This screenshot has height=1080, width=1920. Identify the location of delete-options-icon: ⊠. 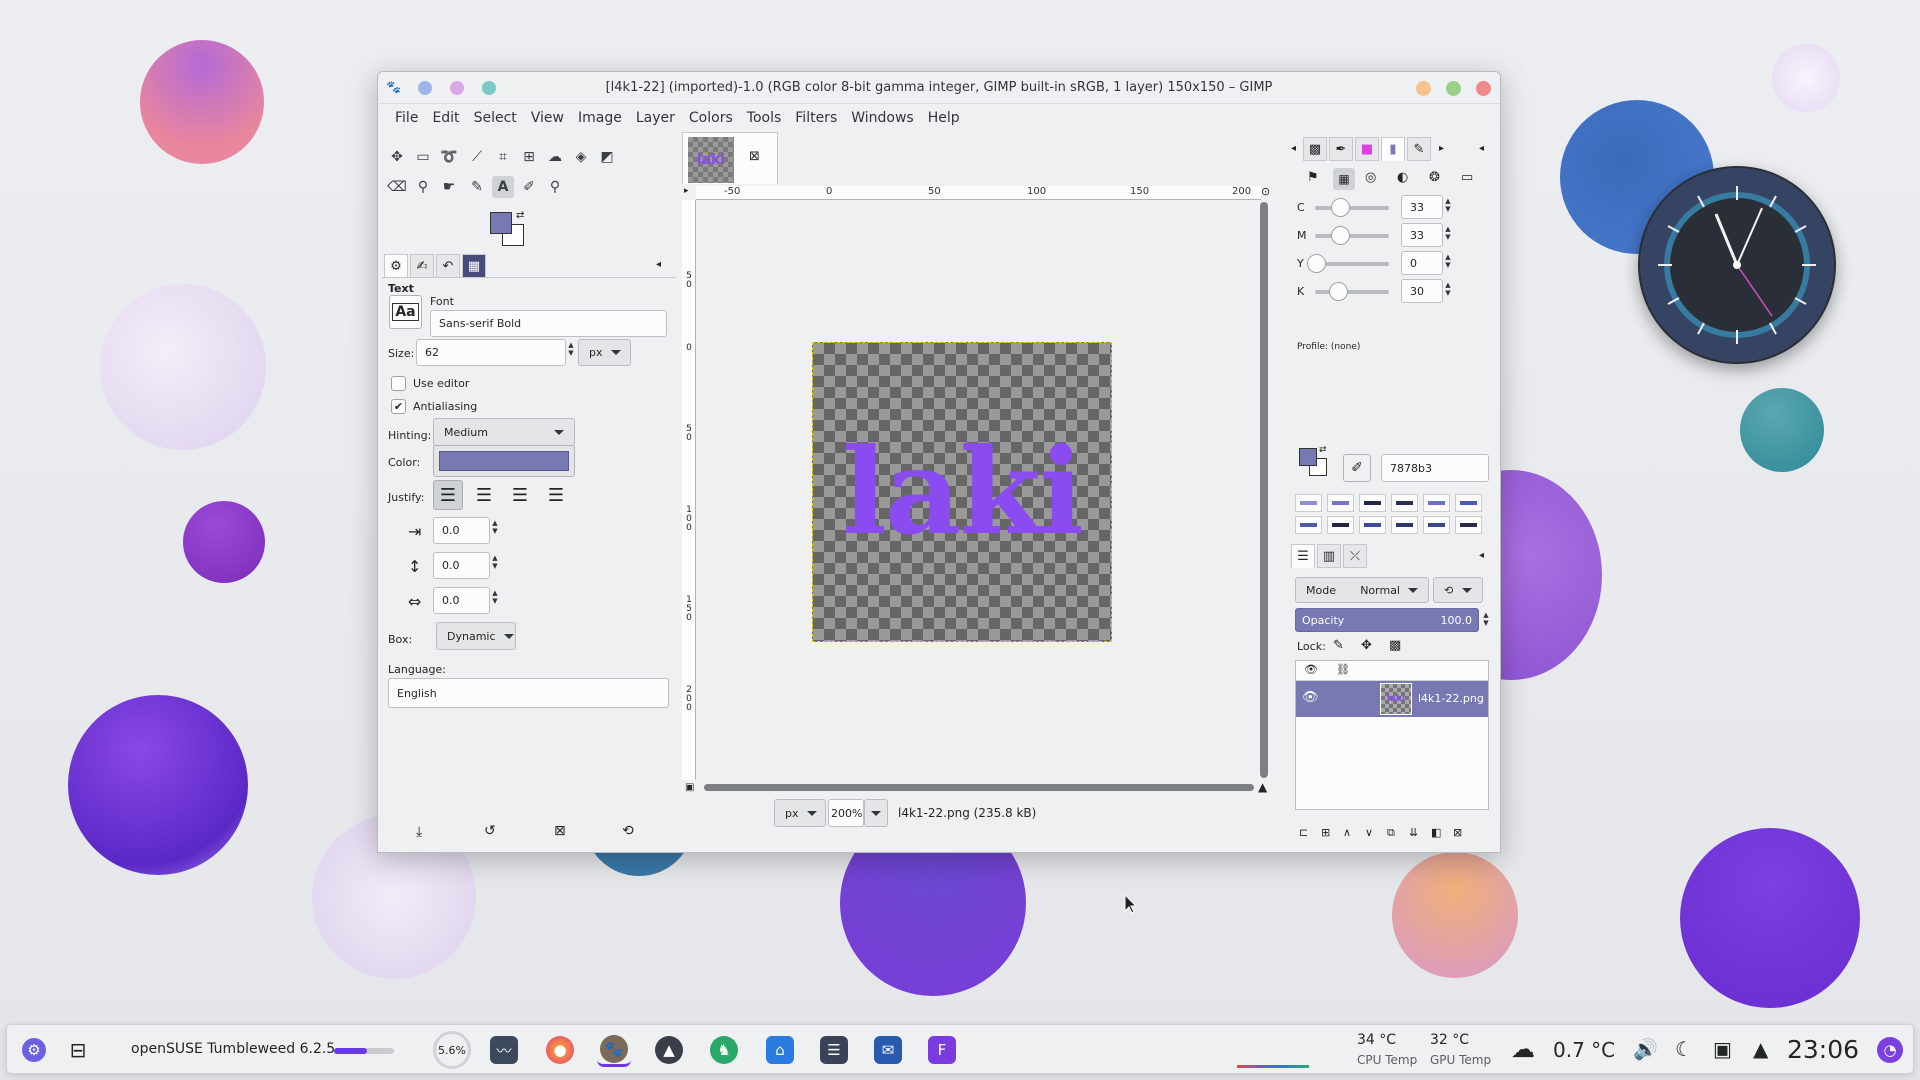
(560, 831).